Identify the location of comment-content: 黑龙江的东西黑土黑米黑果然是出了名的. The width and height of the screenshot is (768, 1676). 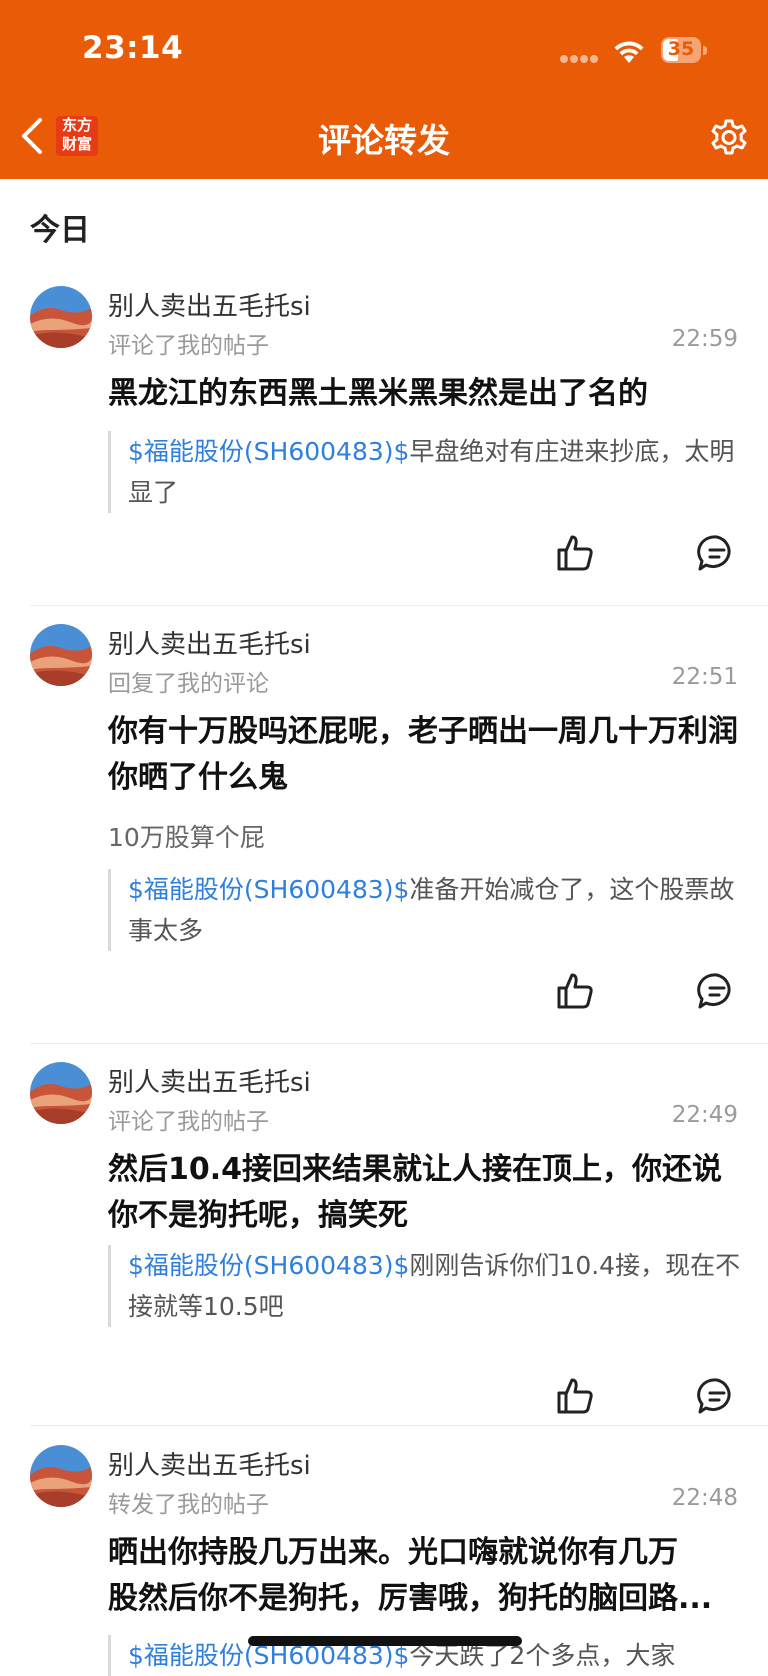
(424, 394).